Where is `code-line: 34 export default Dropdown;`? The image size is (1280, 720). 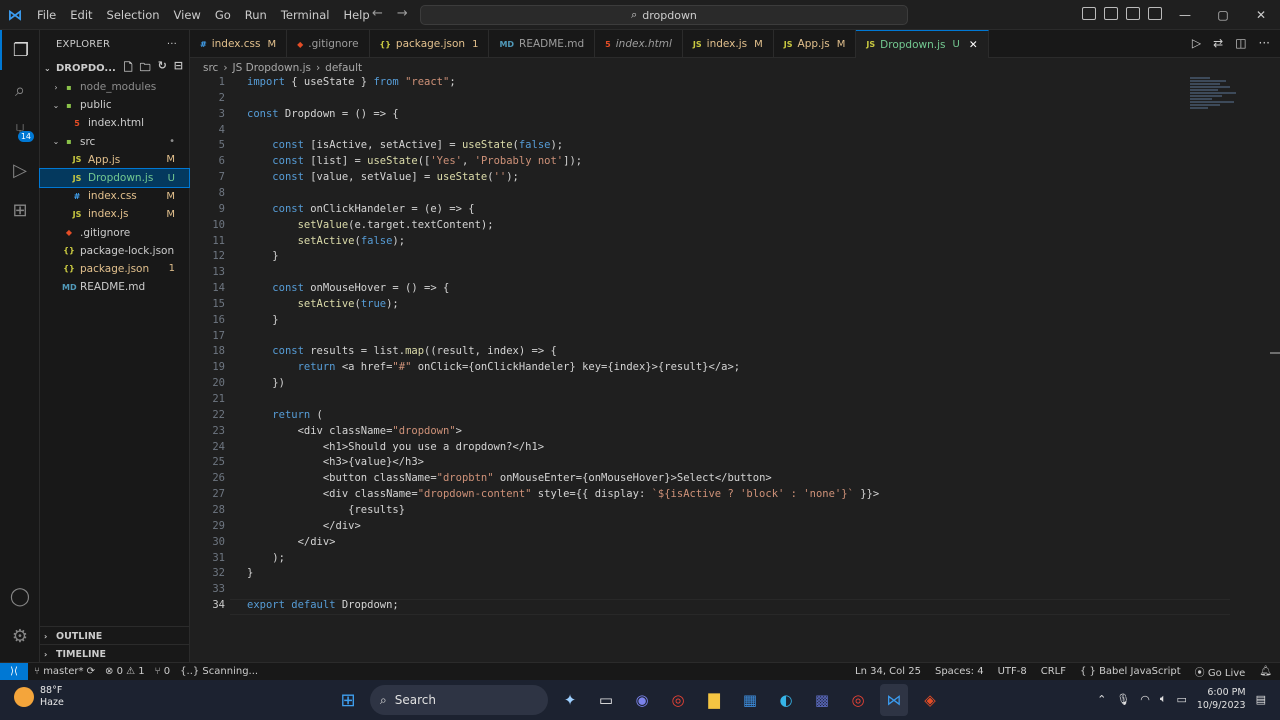 code-line: 34 export default Dropdown; is located at coordinates (294, 607).